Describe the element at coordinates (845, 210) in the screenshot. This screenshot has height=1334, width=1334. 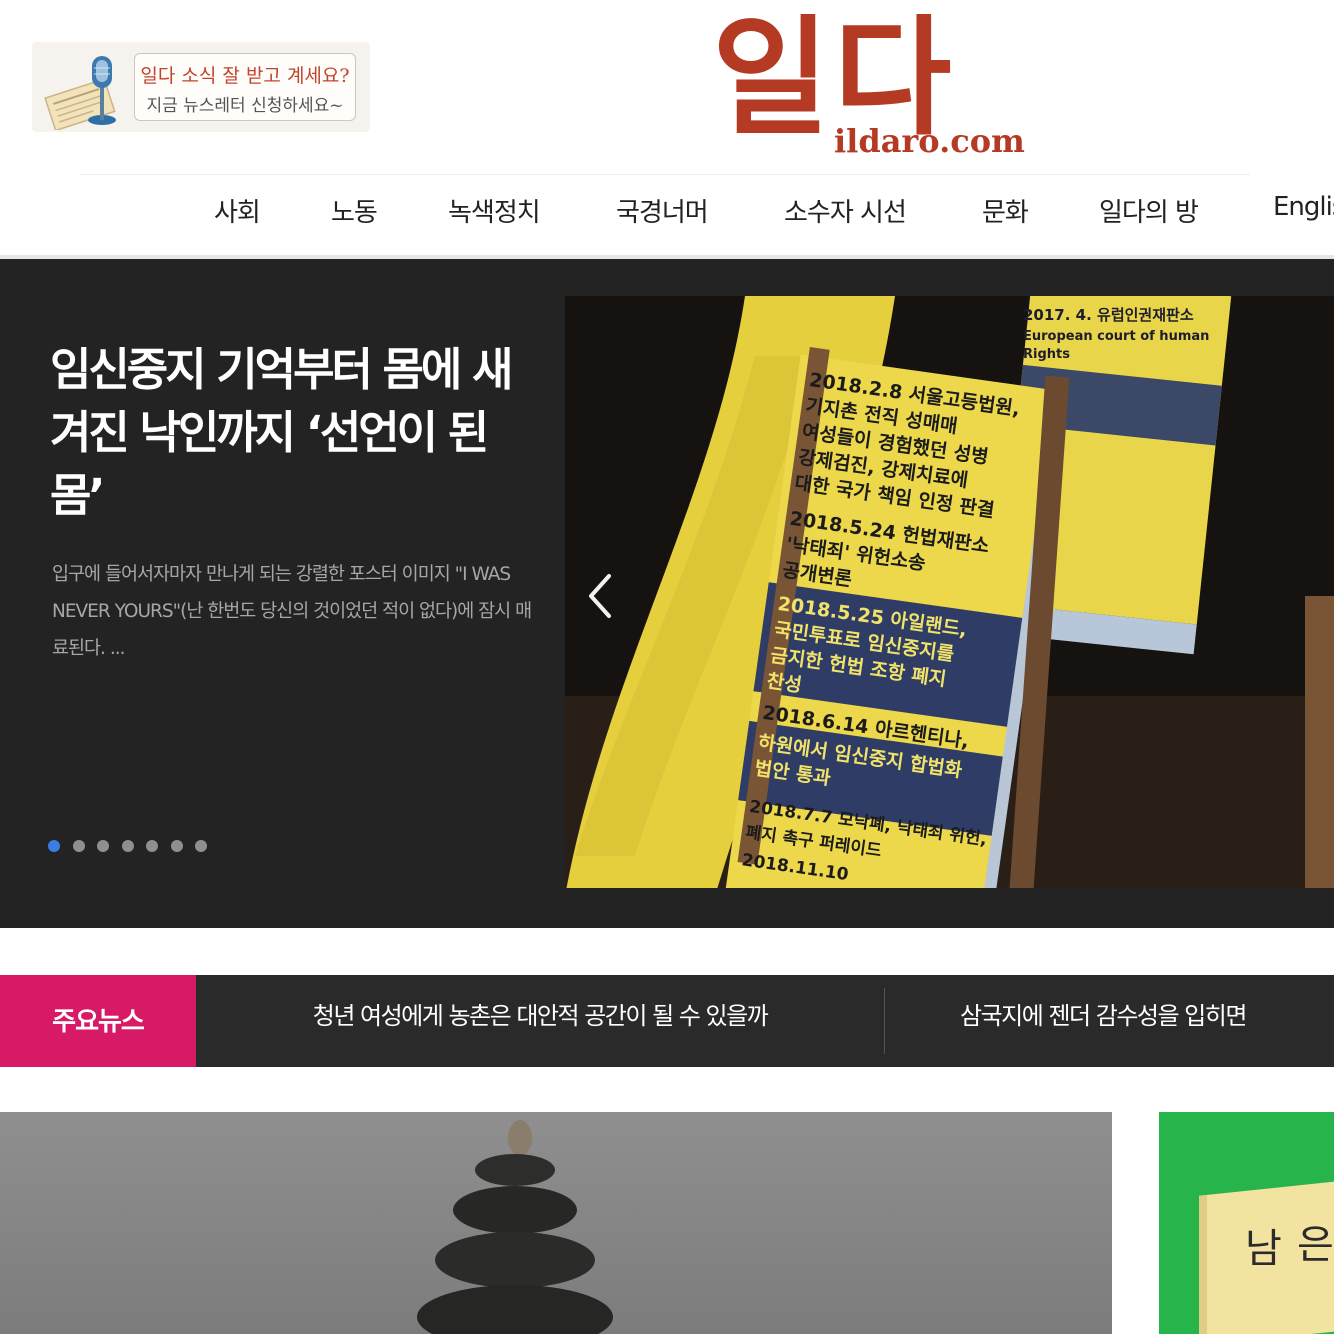
I see `nav-item-minority-view: 소수자 시선` at that location.